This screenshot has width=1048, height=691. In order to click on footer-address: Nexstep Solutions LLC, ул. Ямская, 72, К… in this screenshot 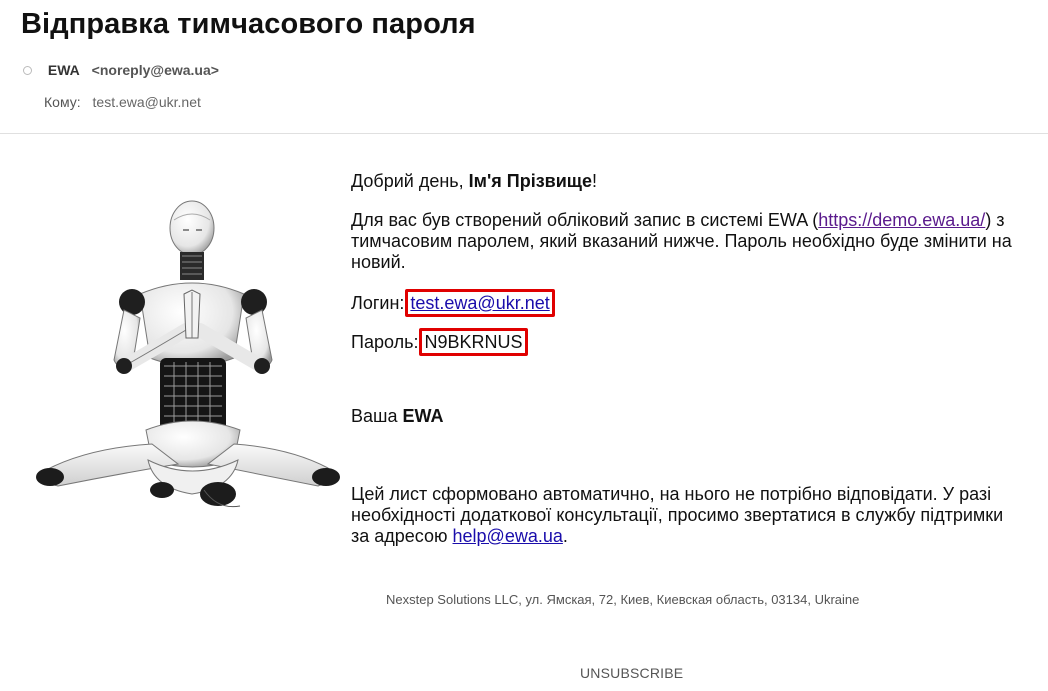, I will do `click(623, 599)`.